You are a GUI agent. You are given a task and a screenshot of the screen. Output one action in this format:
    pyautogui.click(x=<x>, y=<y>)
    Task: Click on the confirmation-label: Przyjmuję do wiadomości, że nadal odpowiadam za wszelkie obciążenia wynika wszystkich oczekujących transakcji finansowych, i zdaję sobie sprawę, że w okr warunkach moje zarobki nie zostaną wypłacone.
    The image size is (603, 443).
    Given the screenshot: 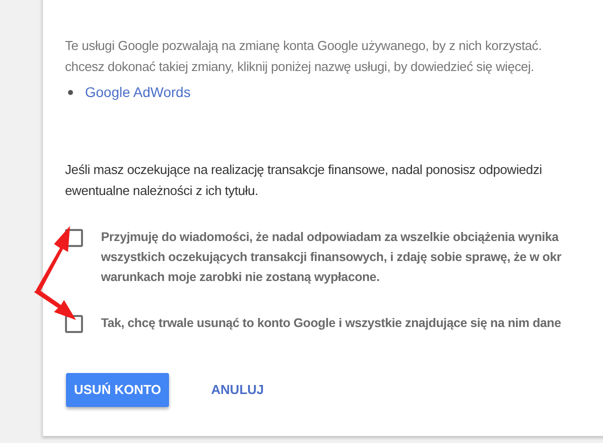 What is the action you would take?
    pyautogui.click(x=331, y=257)
    